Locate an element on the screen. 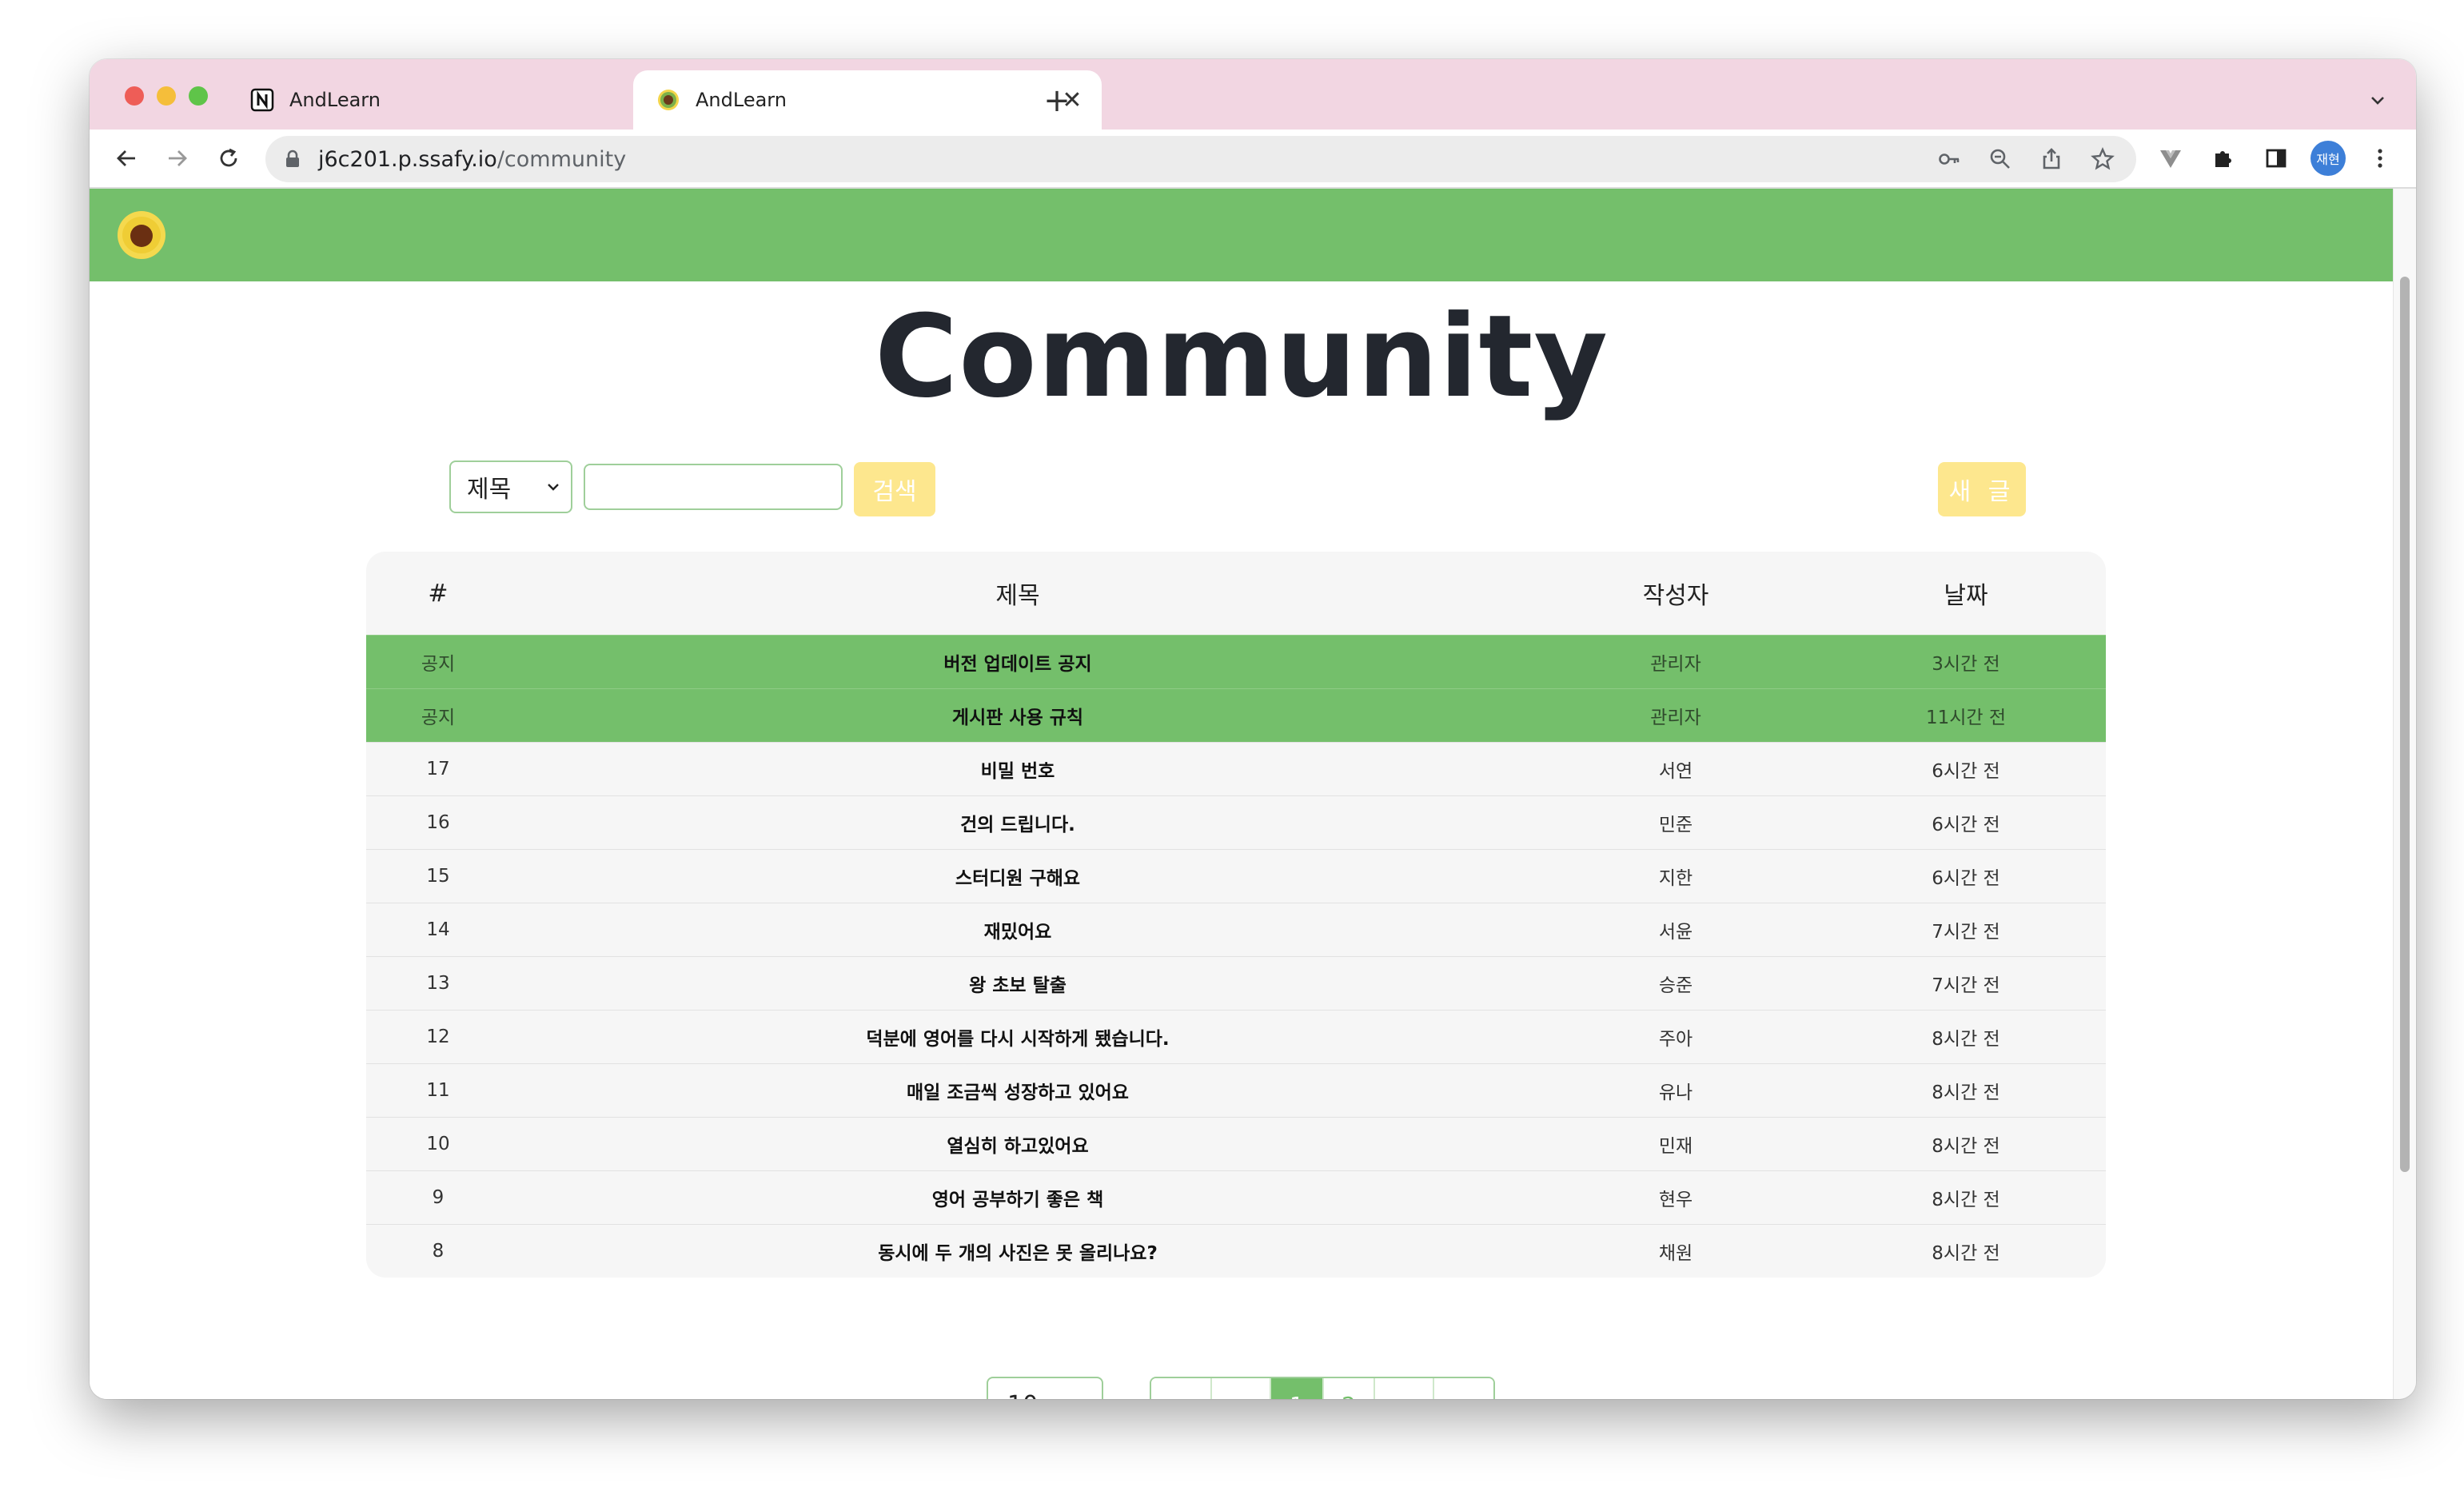 The image size is (2464, 1495). new-post-button: 새 글 is located at coordinates (1982, 489).